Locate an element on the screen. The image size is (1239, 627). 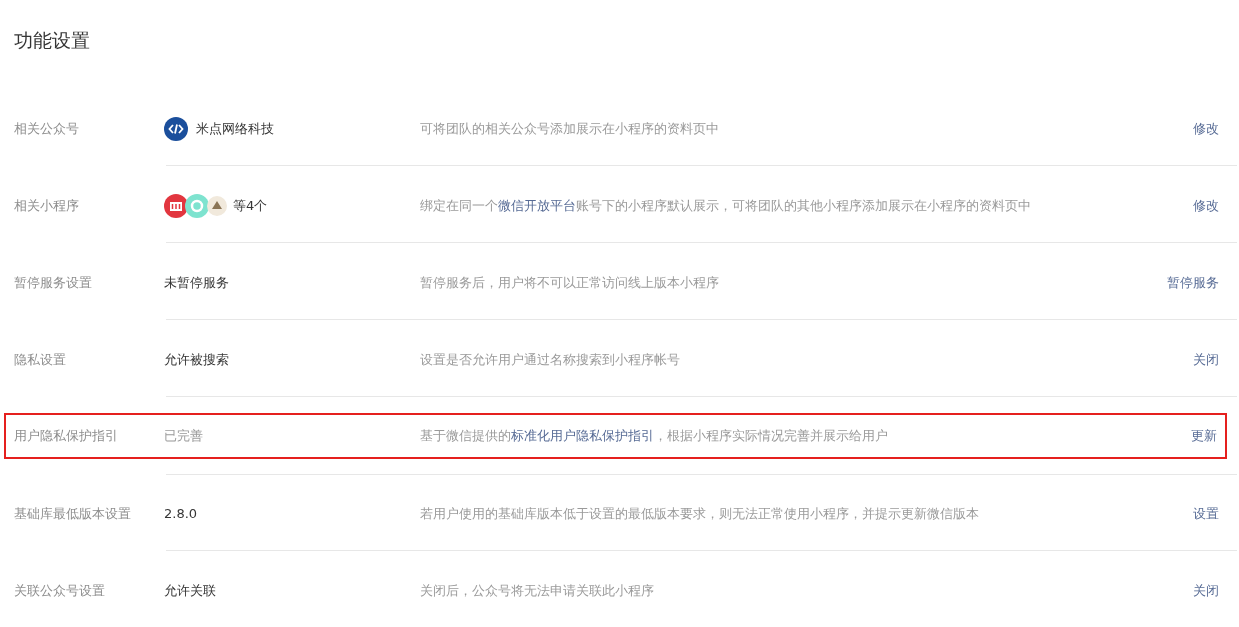
setting-label: 隐私设置 is located at coordinates (40, 359).